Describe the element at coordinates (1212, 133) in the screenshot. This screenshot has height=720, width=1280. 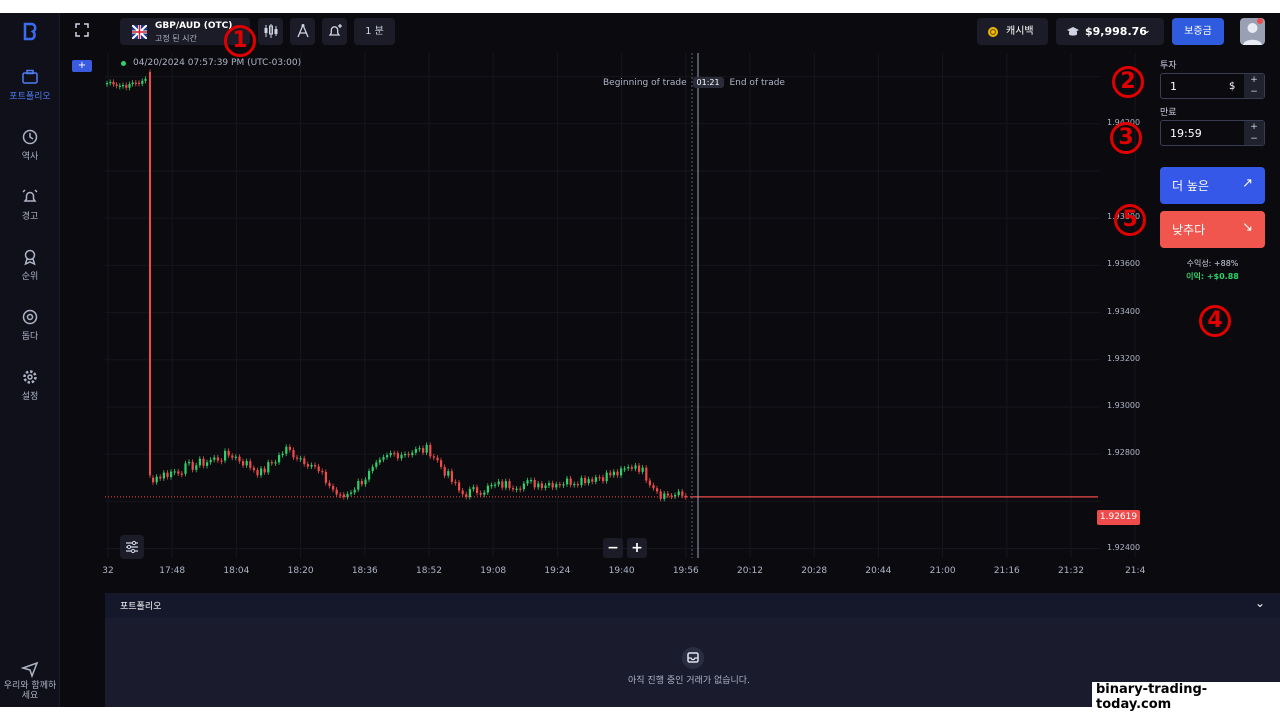
I see `expiry-field: 19:59 + −` at that location.